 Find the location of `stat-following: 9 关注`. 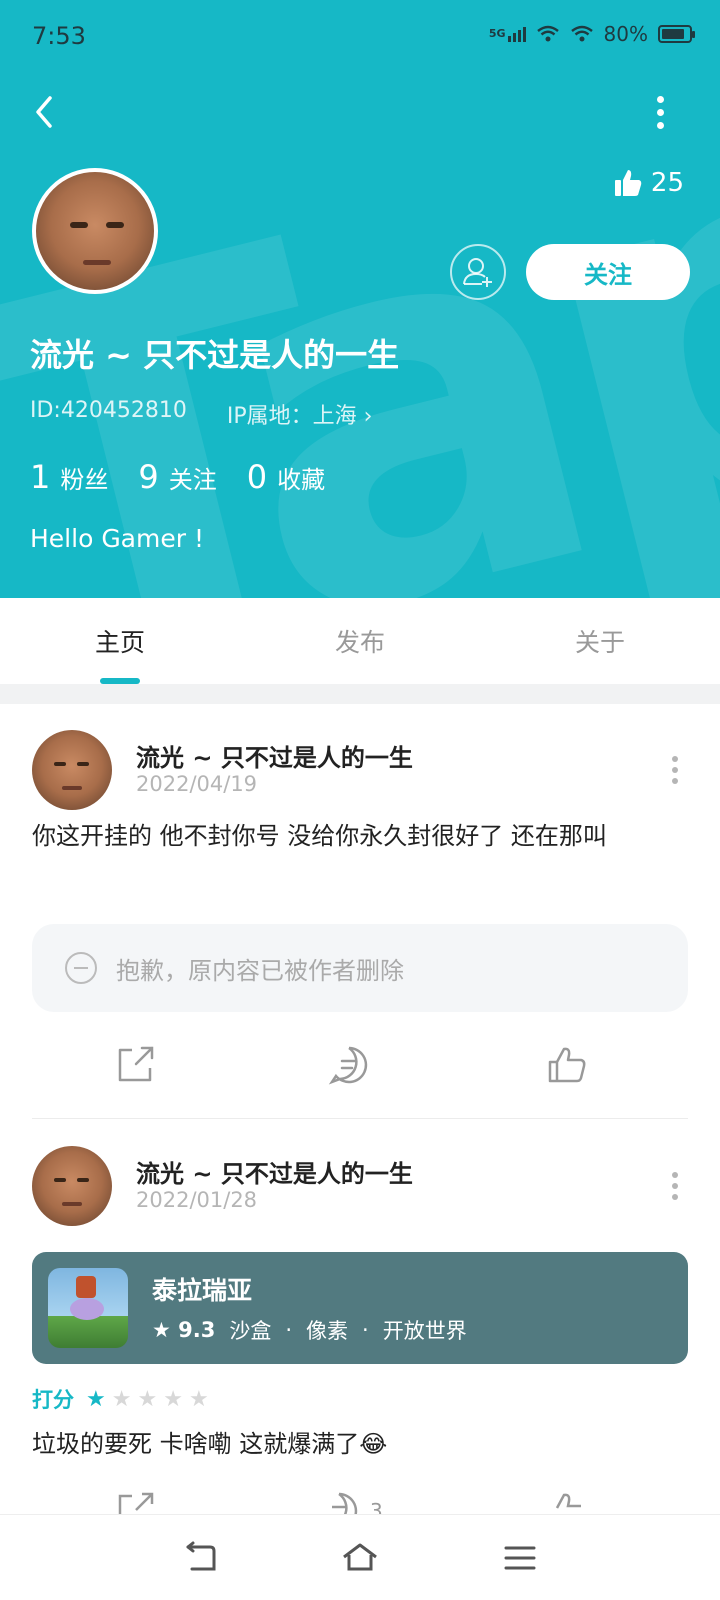

stat-following: 9 关注 is located at coordinates (177, 477).